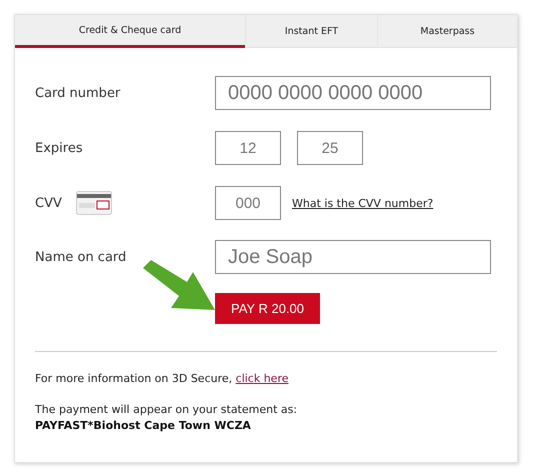  I want to click on month-field: 12, so click(248, 148).